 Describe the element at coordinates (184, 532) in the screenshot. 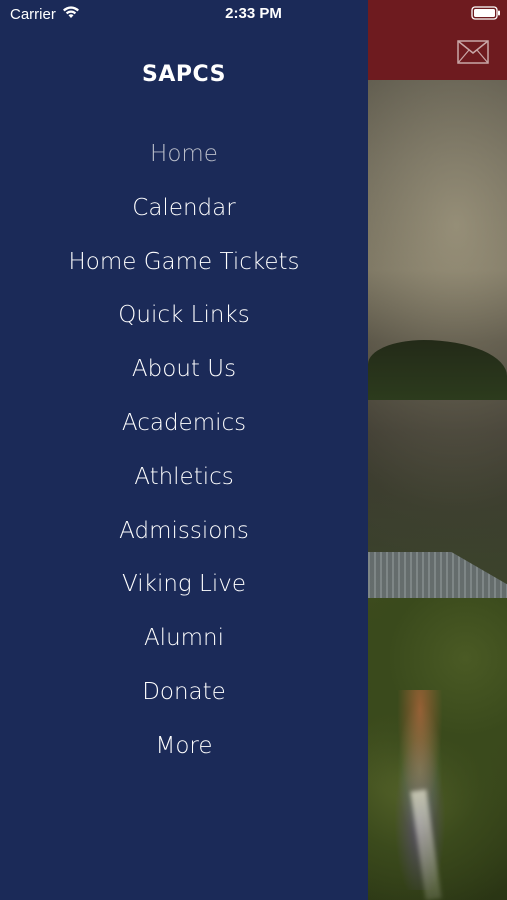

I see `menu-item-admissions: Admissions` at that location.